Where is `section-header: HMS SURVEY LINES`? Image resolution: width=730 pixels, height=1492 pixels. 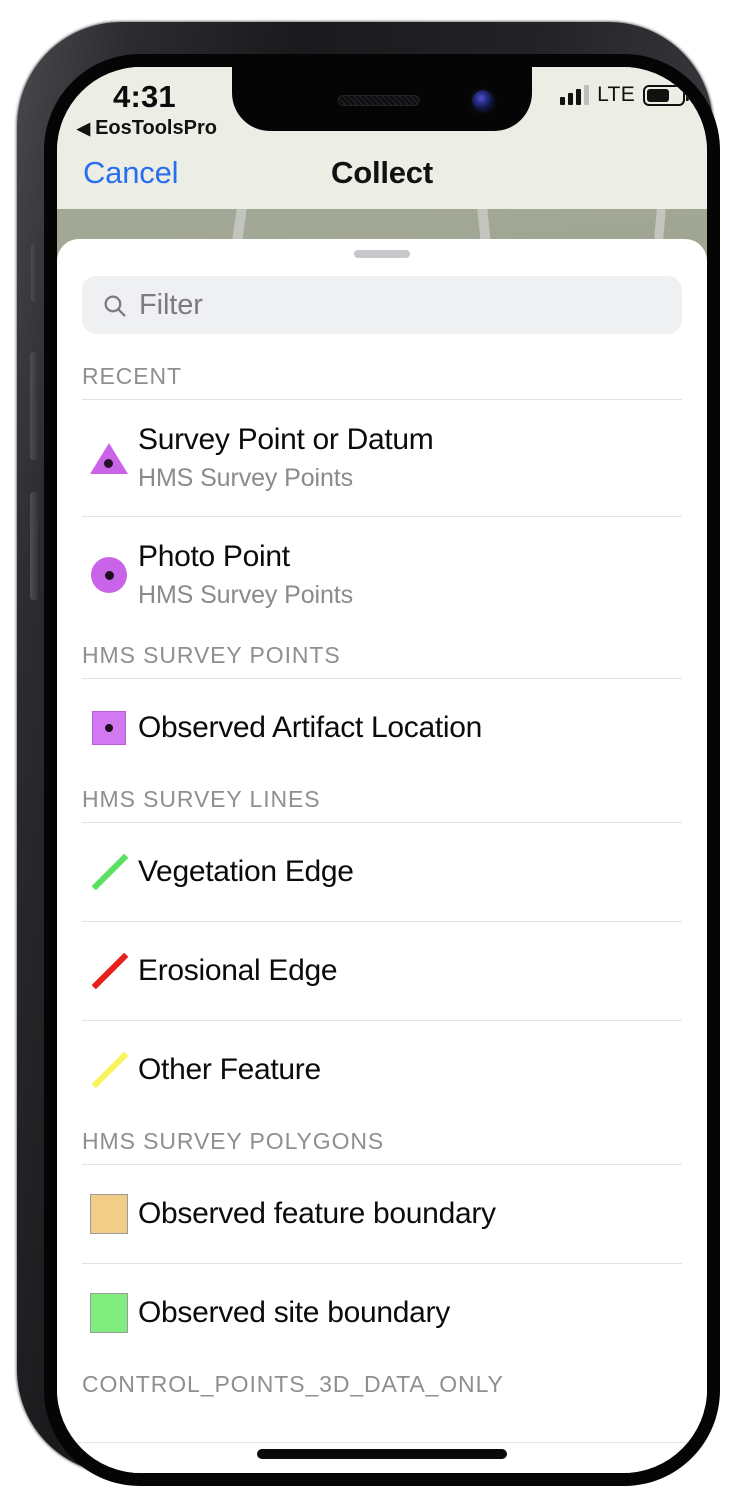 section-header: HMS SURVEY LINES is located at coordinates (201, 799).